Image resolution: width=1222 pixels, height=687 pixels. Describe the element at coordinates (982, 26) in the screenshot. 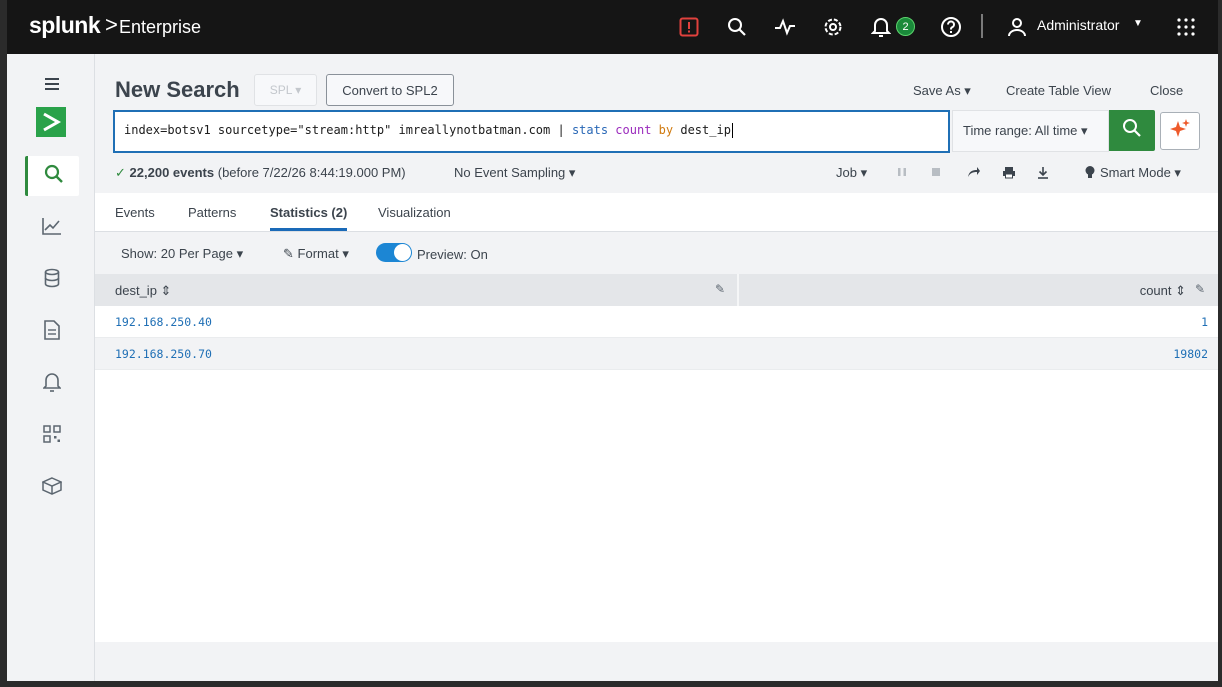

I see `topbar-divider` at that location.